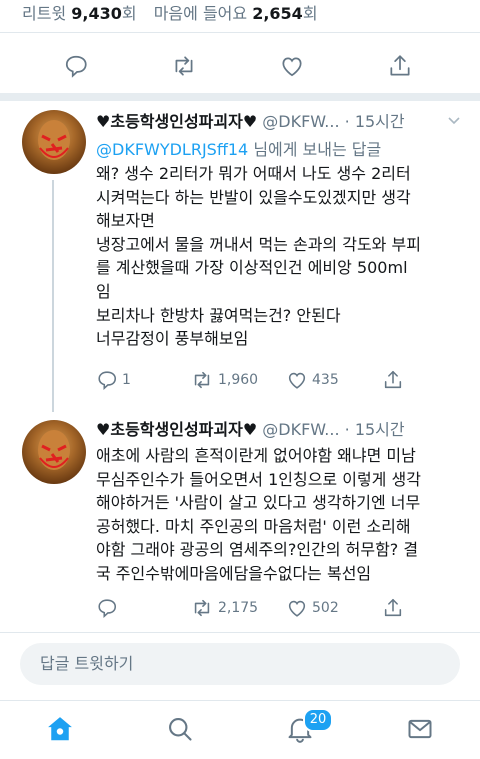 This screenshot has height=759, width=480. What do you see at coordinates (240, 97) in the screenshot?
I see `section-divider` at bounding box center [240, 97].